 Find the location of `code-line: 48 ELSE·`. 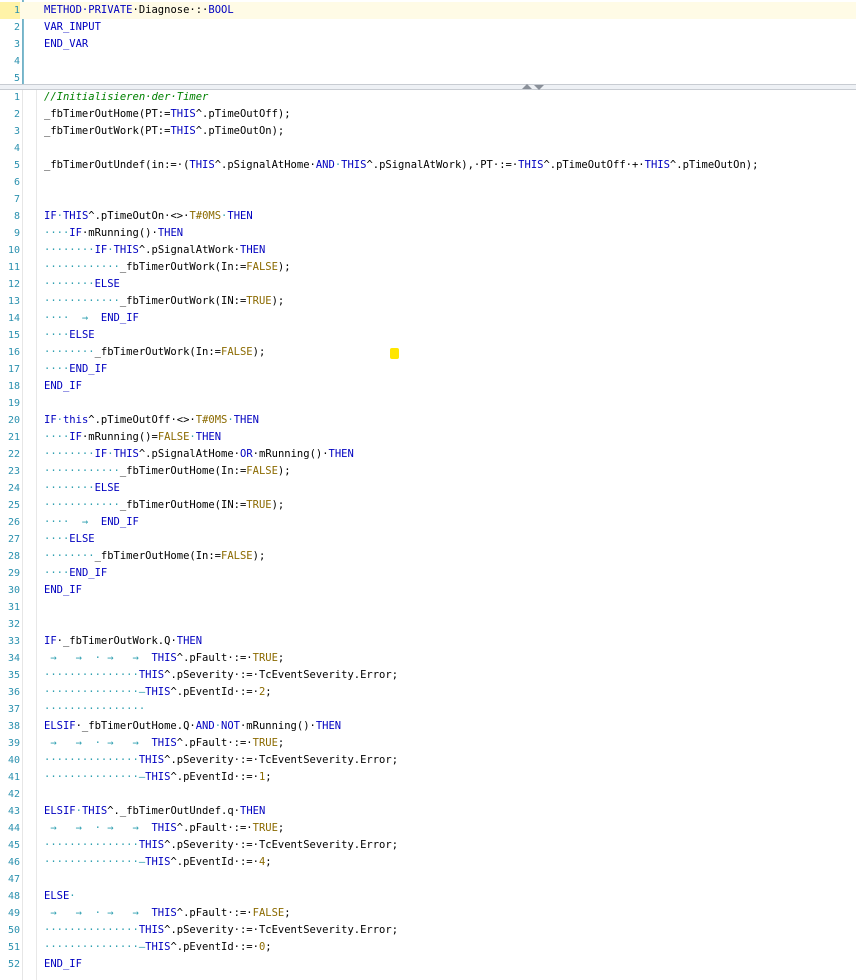

code-line: 48 ELSE· is located at coordinates (428, 896).